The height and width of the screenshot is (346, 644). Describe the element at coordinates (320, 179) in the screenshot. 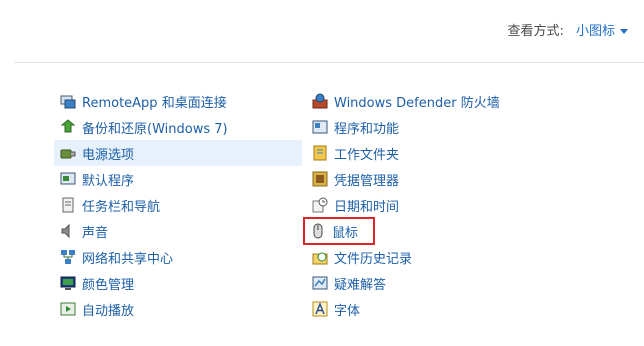

I see `credential-icon` at that location.